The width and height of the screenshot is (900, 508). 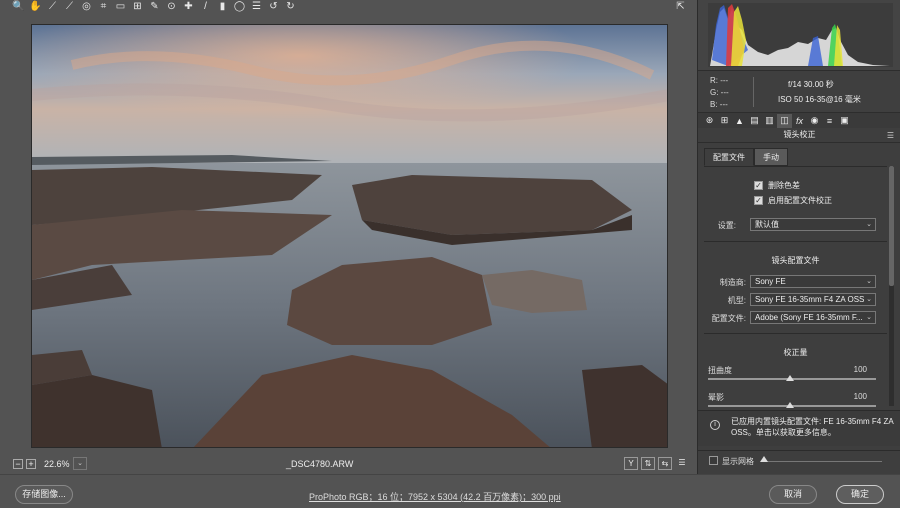 I want to click on straighten-icon: ▭, so click(x=120, y=7).